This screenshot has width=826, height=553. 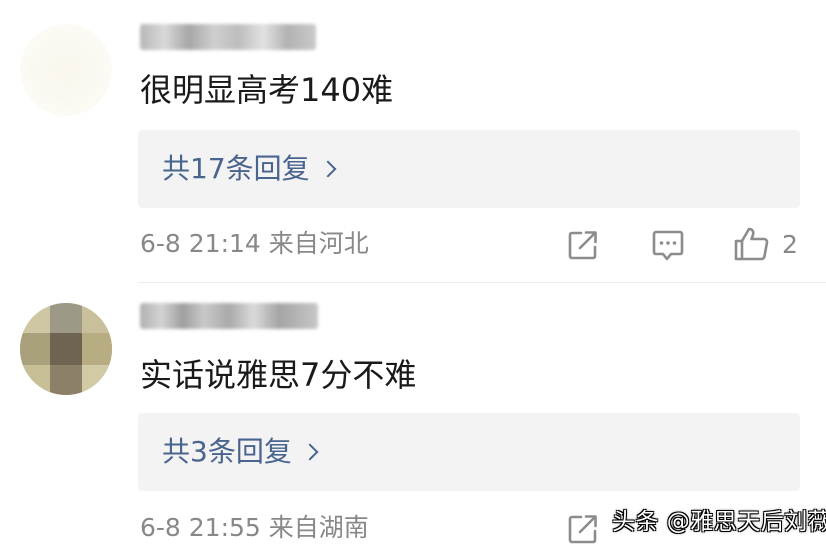 What do you see at coordinates (278, 375) in the screenshot?
I see `comment-text: 实话说雅思7分不难` at bounding box center [278, 375].